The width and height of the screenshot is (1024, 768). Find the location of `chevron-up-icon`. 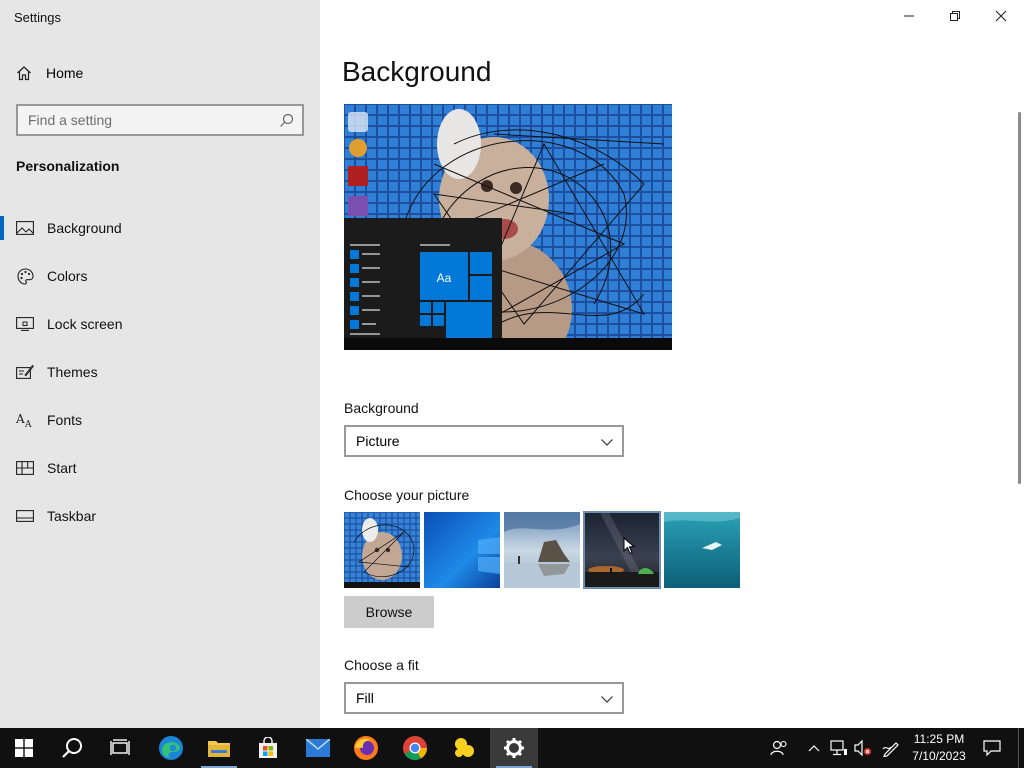

chevron-up-icon is located at coordinates (814, 748).